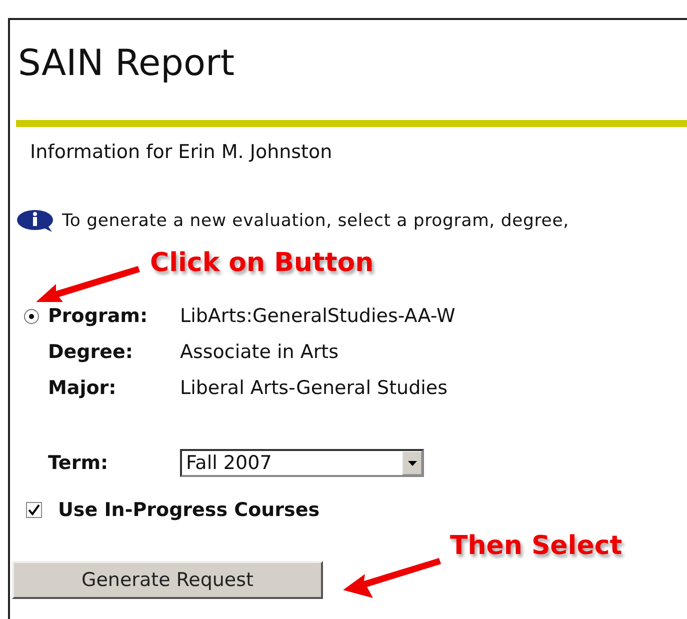 The width and height of the screenshot is (687, 619). What do you see at coordinates (412, 463) in the screenshot?
I see `caret-icon` at bounding box center [412, 463].